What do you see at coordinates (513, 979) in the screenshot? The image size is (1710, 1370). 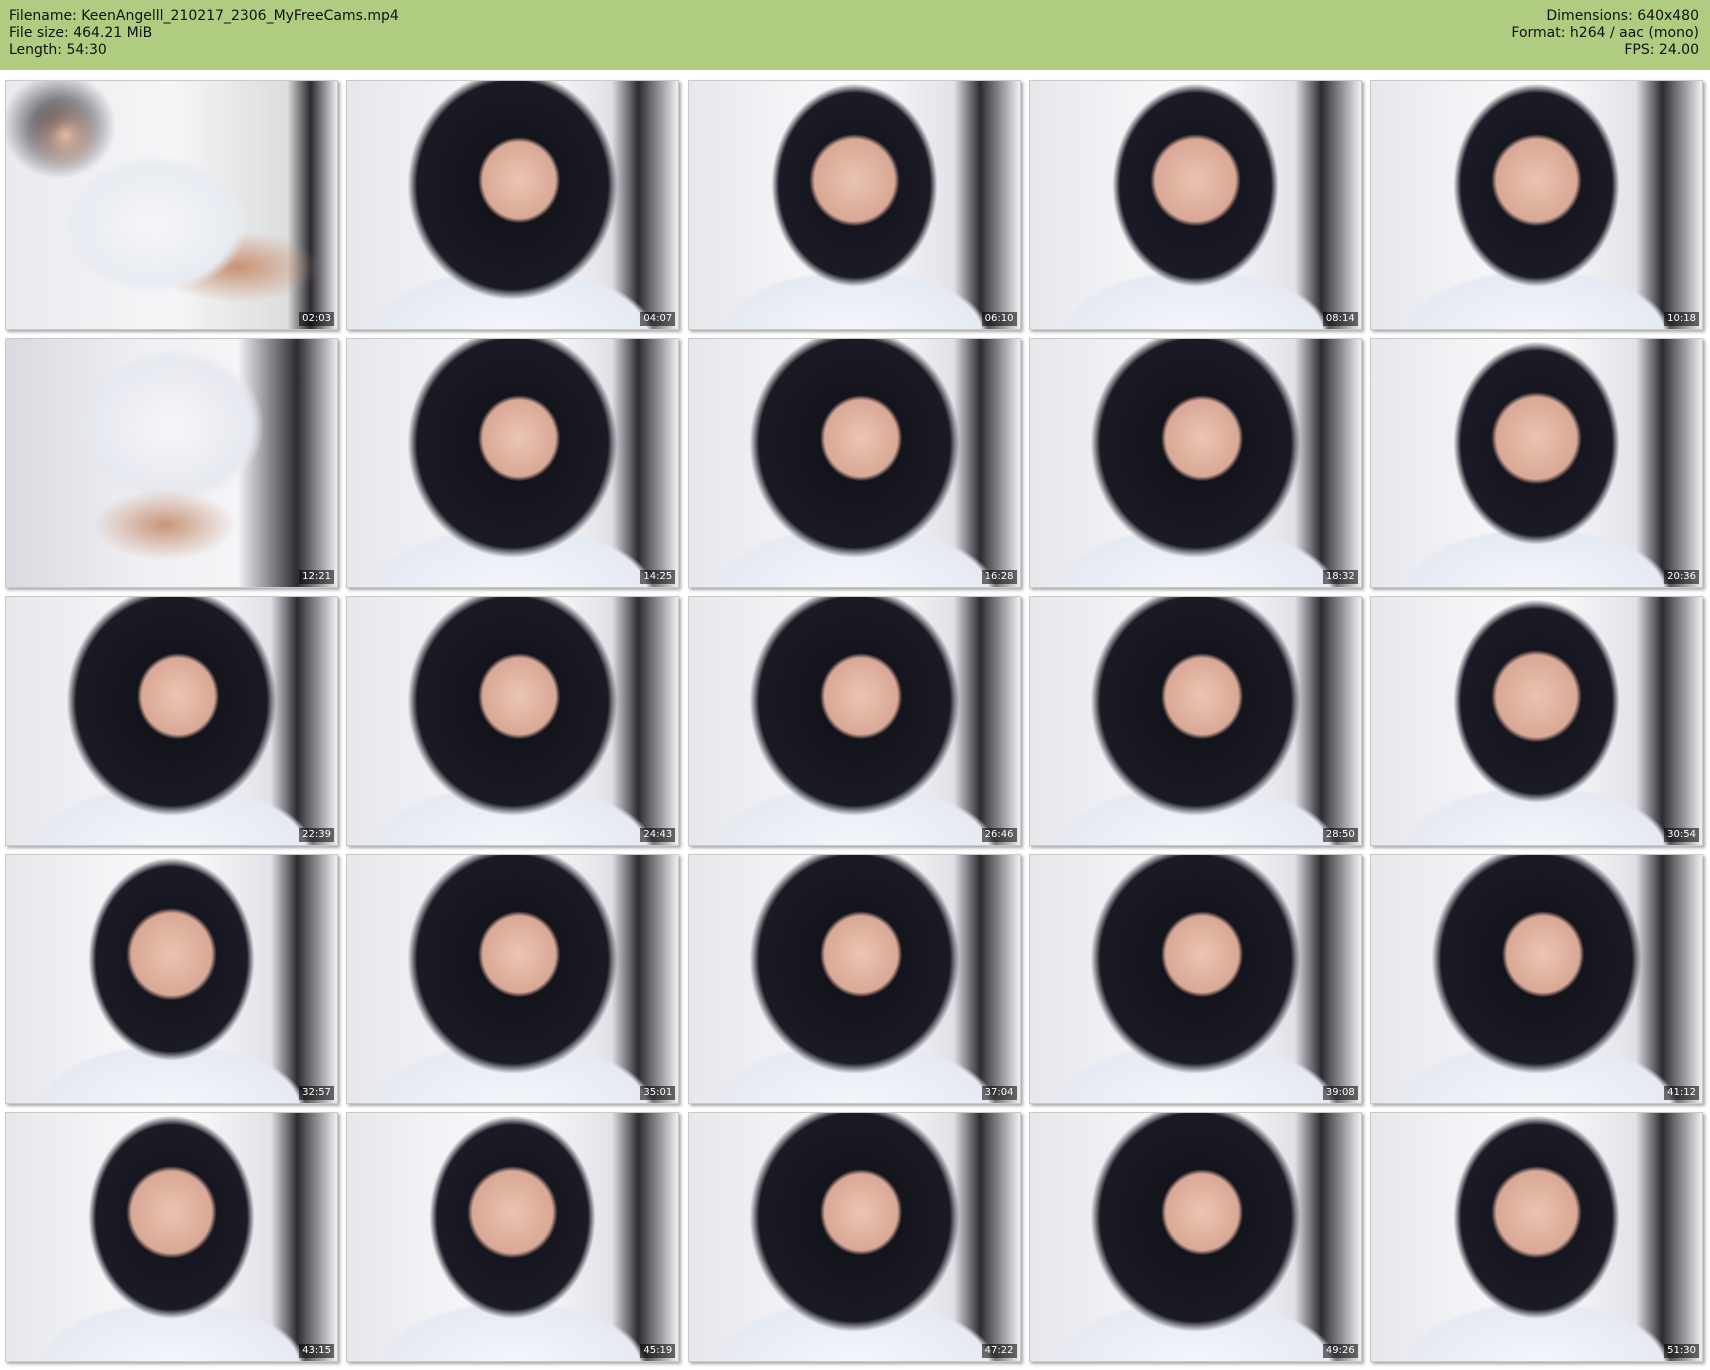 I see `video-thumbnail: 35:01` at bounding box center [513, 979].